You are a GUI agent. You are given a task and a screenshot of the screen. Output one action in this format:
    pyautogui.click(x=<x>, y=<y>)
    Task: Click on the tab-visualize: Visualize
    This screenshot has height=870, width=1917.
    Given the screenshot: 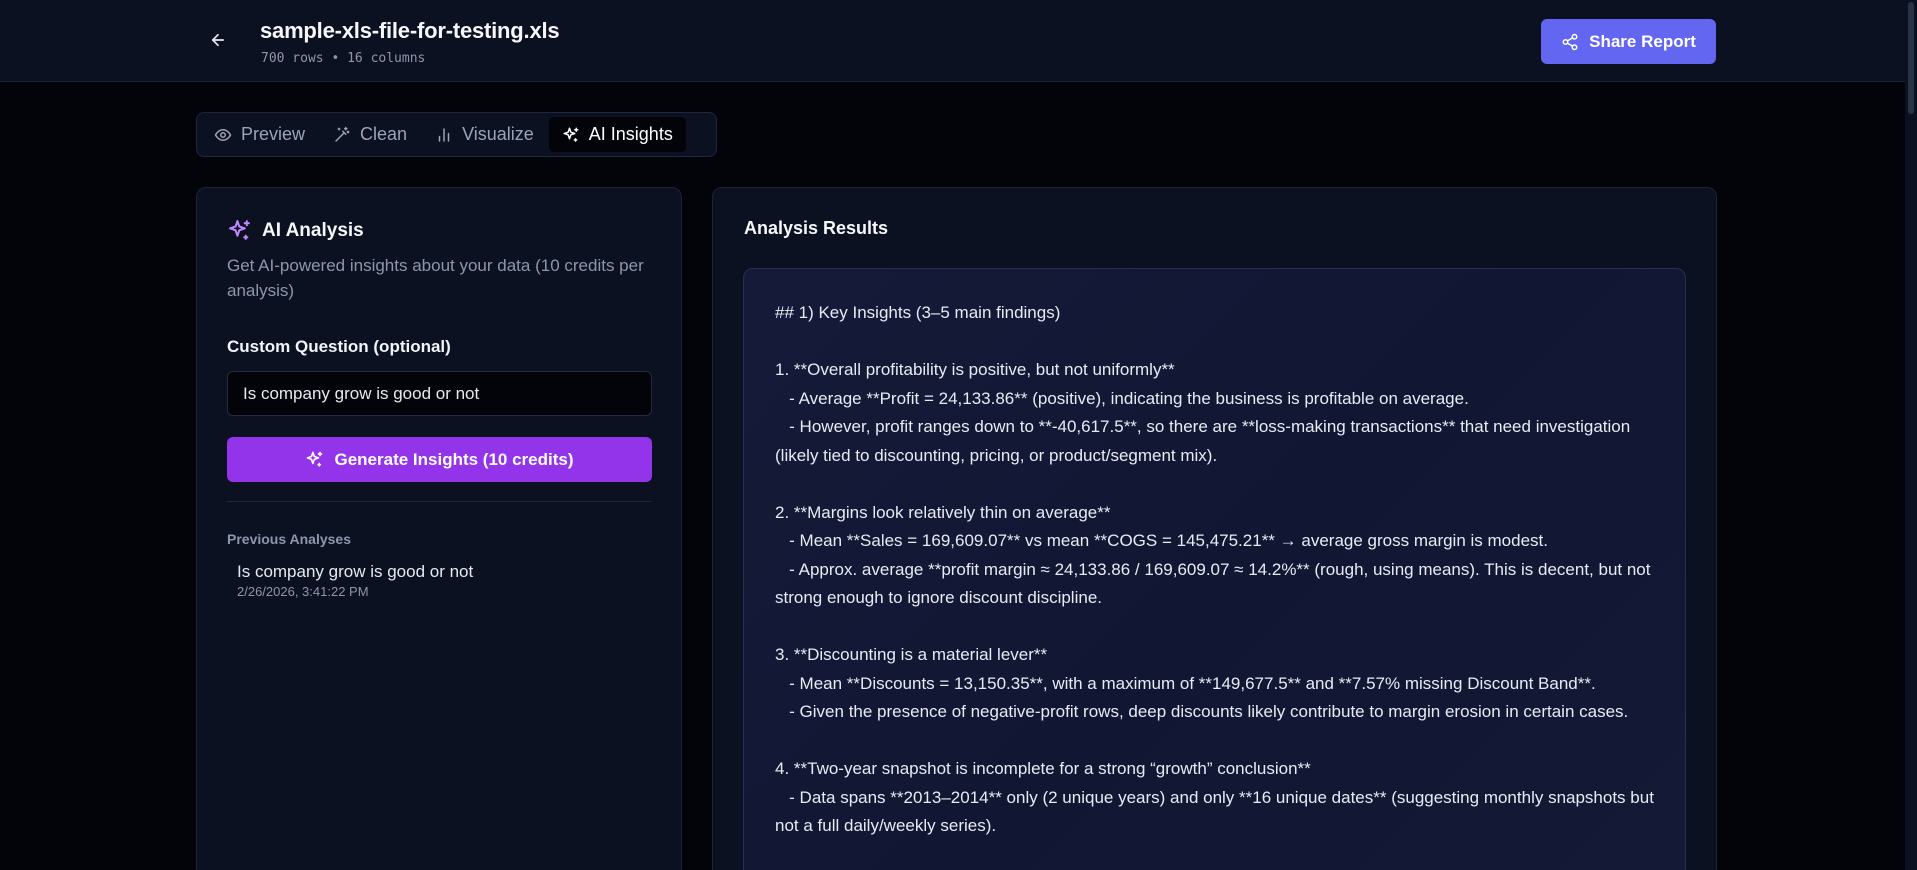 What is the action you would take?
    pyautogui.click(x=484, y=134)
    